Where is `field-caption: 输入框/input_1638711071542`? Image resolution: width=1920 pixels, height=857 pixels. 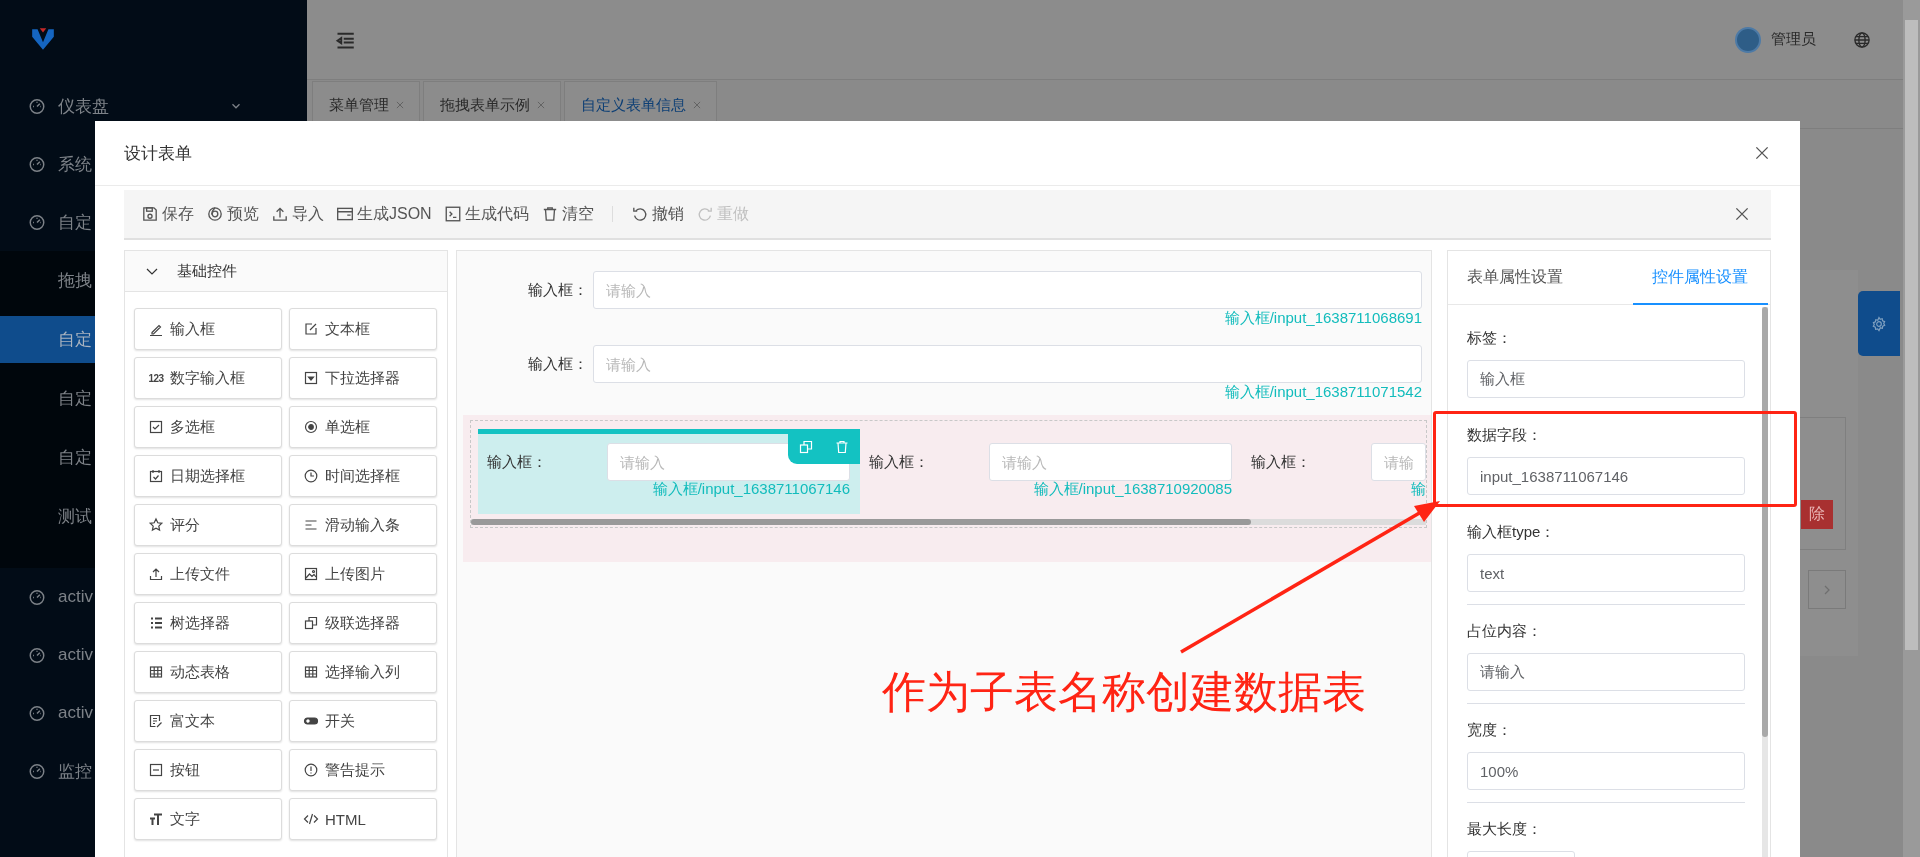
field-caption: 输入框/input_1638711071542 is located at coordinates (1322, 392).